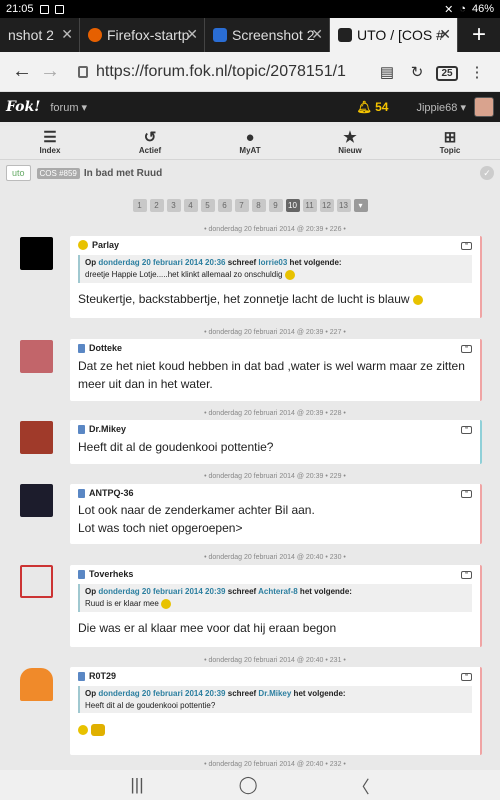 This screenshot has height=800, width=500. I want to click on reload-icon: ↻, so click(417, 72).